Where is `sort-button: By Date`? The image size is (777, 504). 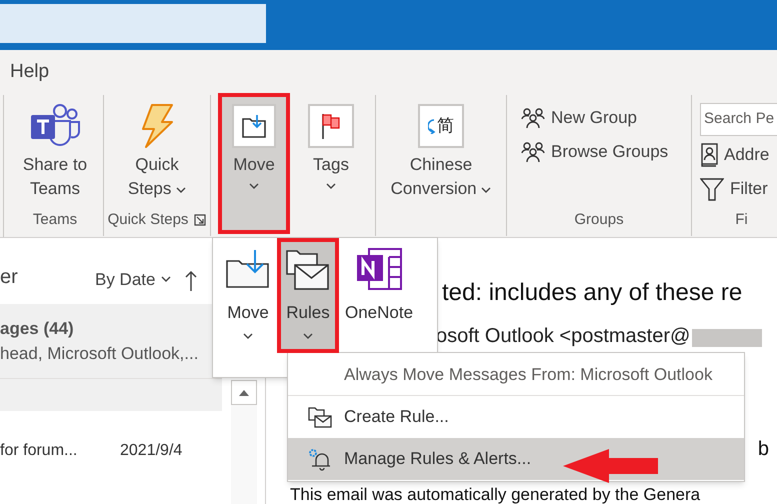
sort-button: By Date is located at coordinates (133, 279).